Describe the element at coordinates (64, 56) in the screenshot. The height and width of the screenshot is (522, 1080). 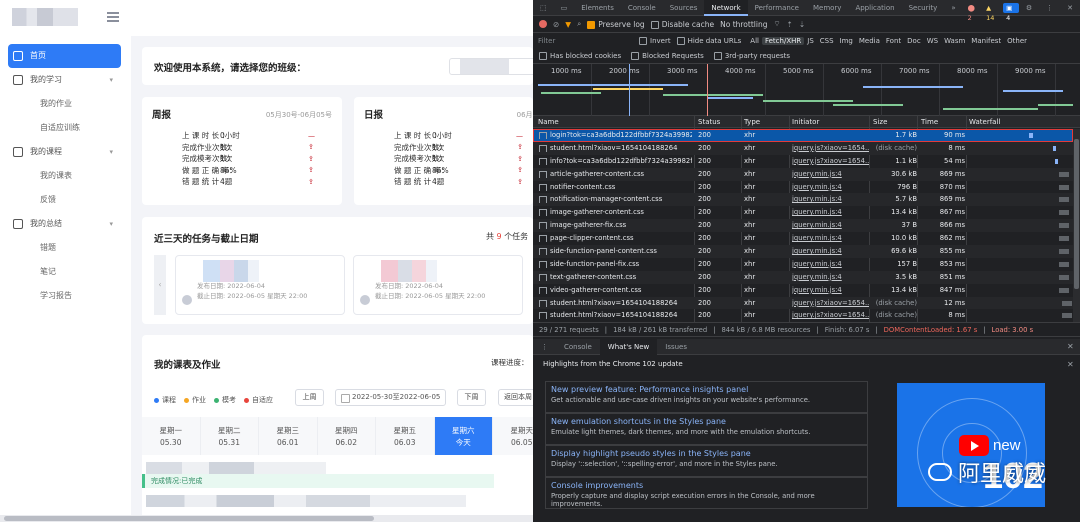
I see `sidebar-item: 首页` at that location.